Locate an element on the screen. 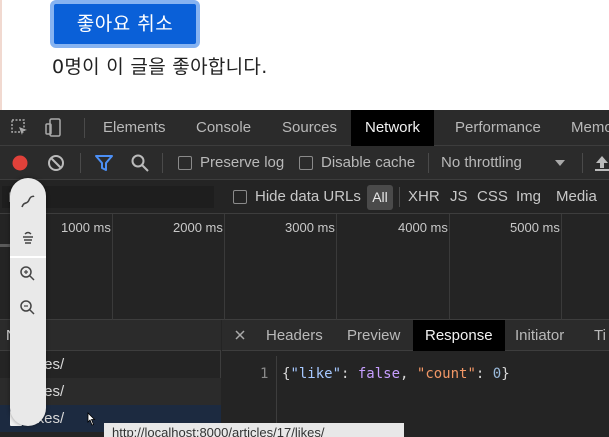  json-key: "count" is located at coordinates (446, 374).